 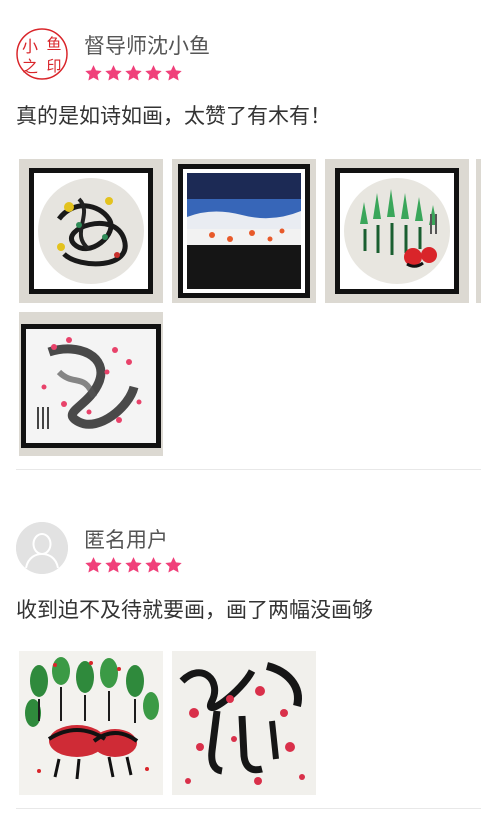 I want to click on svg-text: 小, so click(x=30, y=46).